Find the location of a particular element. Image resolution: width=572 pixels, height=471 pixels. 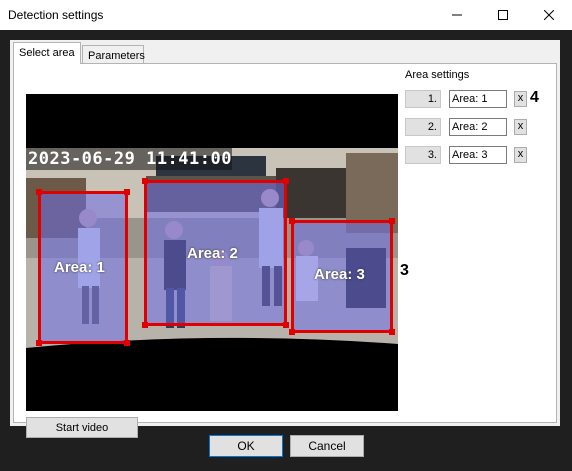

detection-area-3: Area: 3 is located at coordinates (342, 276).